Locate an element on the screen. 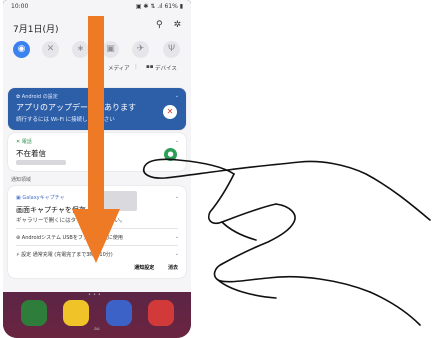 The image size is (438, 338). swipe-arrow-head is located at coordinates (96, 236).